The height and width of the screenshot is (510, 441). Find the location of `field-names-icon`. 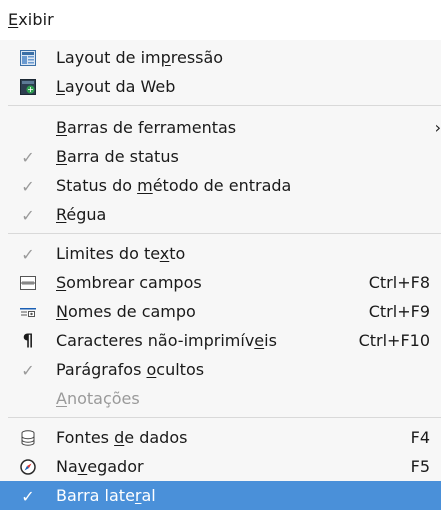

field-names-icon is located at coordinates (28, 312).